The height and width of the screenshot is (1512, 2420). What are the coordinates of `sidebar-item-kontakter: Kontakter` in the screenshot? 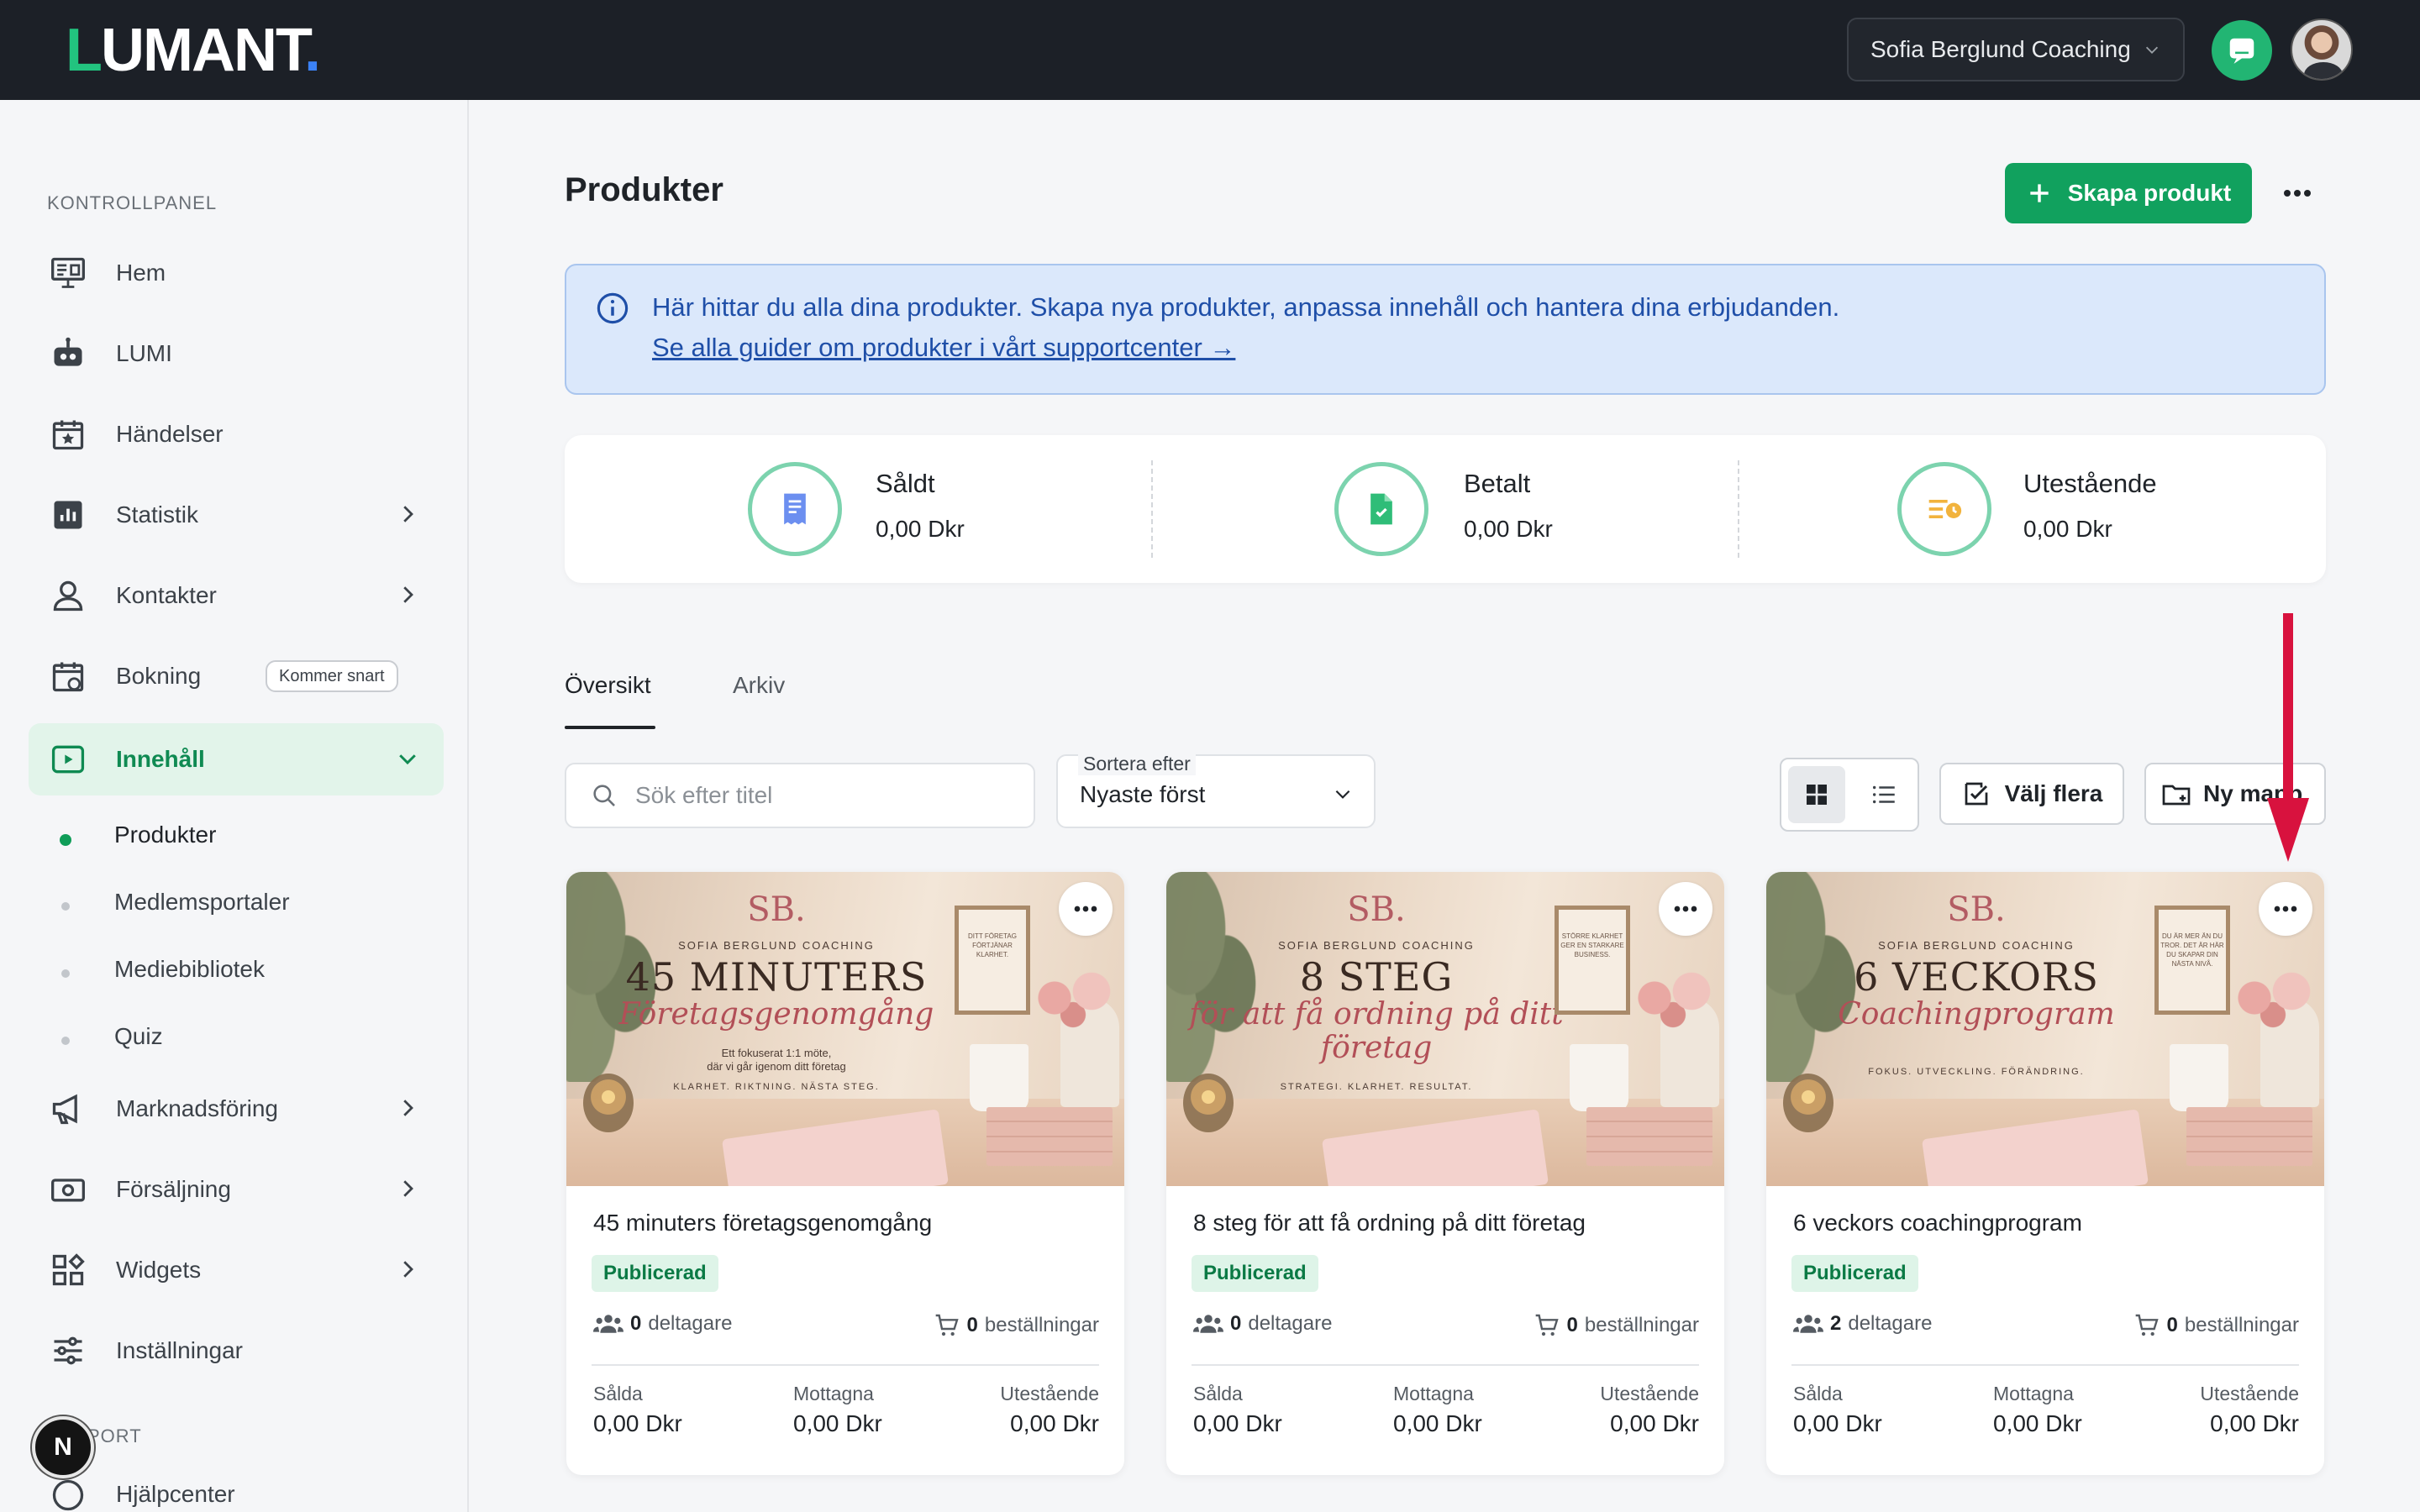 It's located at (236, 595).